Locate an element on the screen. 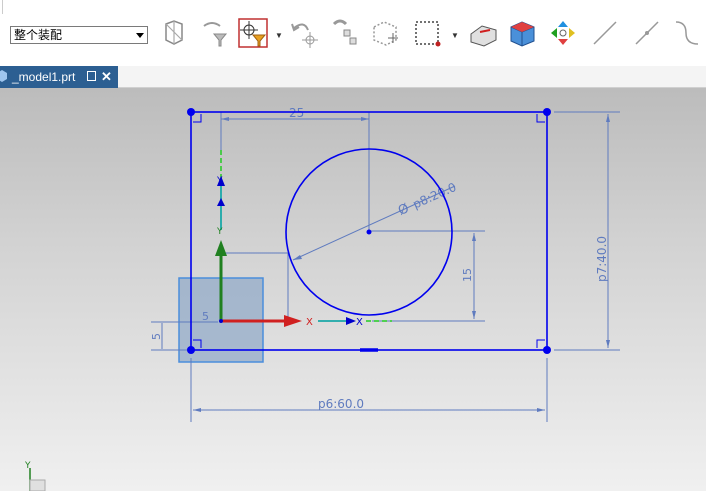 The width and height of the screenshot is (706, 491). line-point-icon is located at coordinates (647, 33).